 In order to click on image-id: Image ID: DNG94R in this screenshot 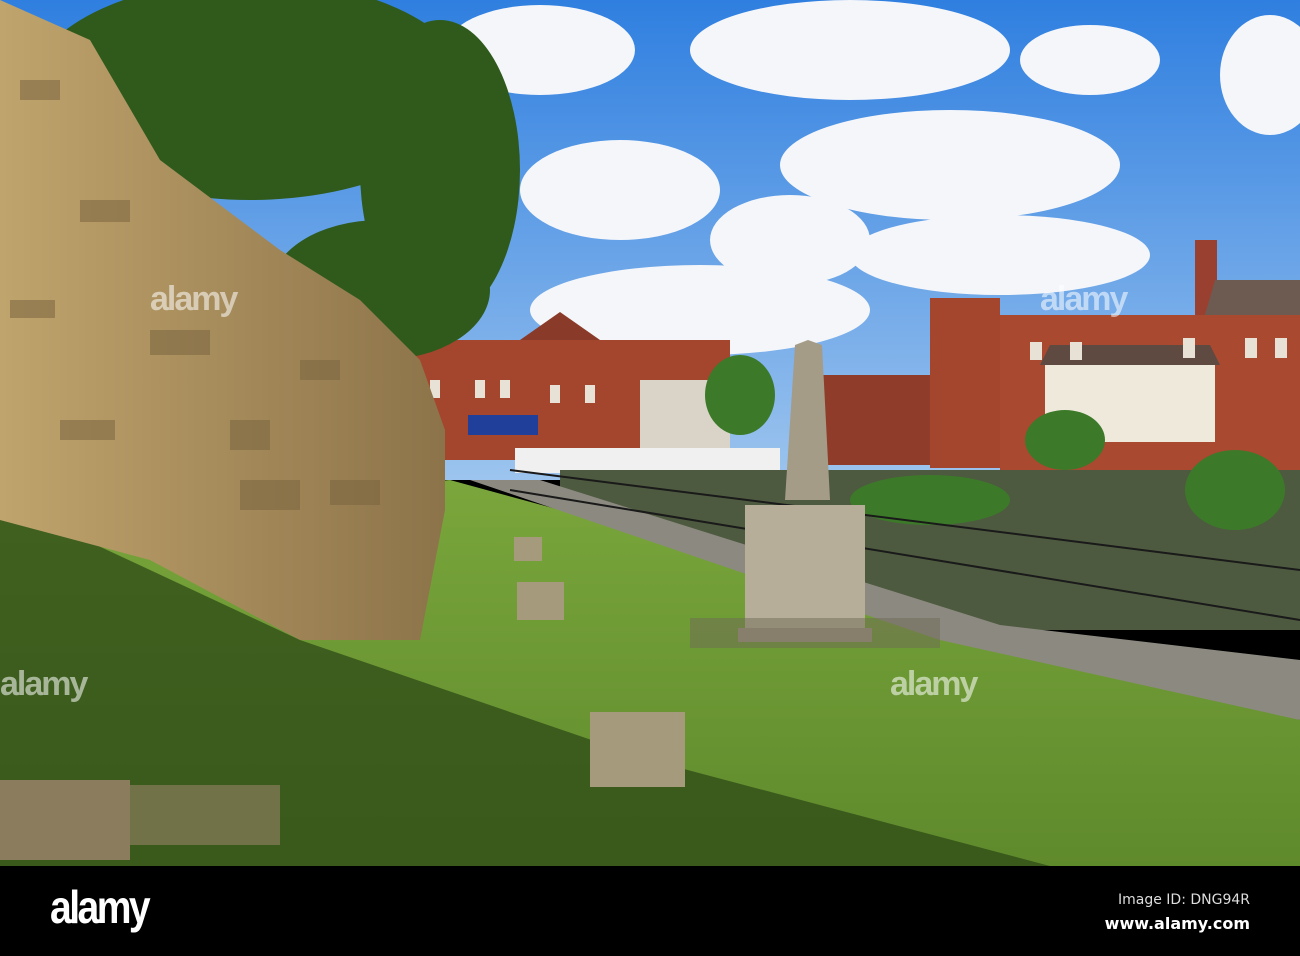, I will do `click(1183, 900)`.